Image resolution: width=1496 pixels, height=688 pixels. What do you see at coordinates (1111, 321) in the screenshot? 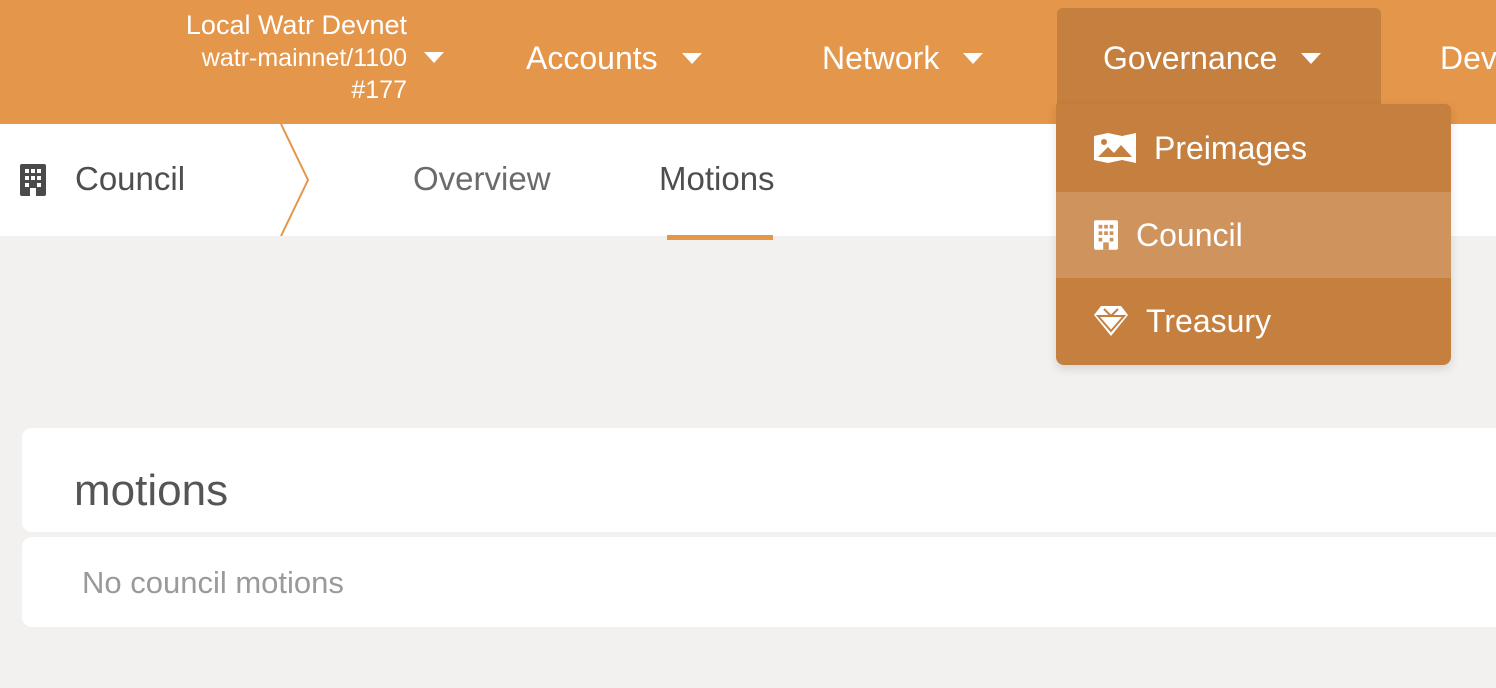
I see `gem-icon` at bounding box center [1111, 321].